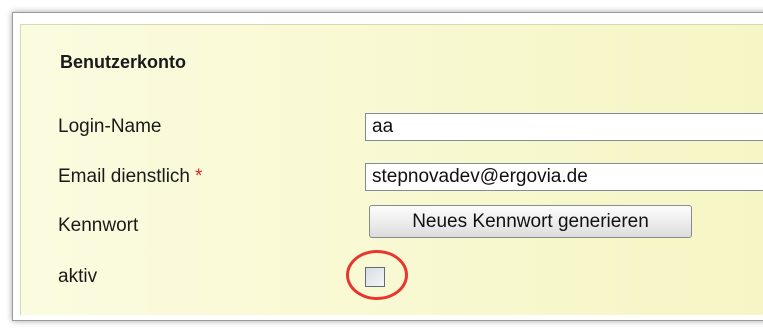 This screenshot has width=763, height=333. What do you see at coordinates (564, 177) in the screenshot?
I see `email-input` at bounding box center [564, 177].